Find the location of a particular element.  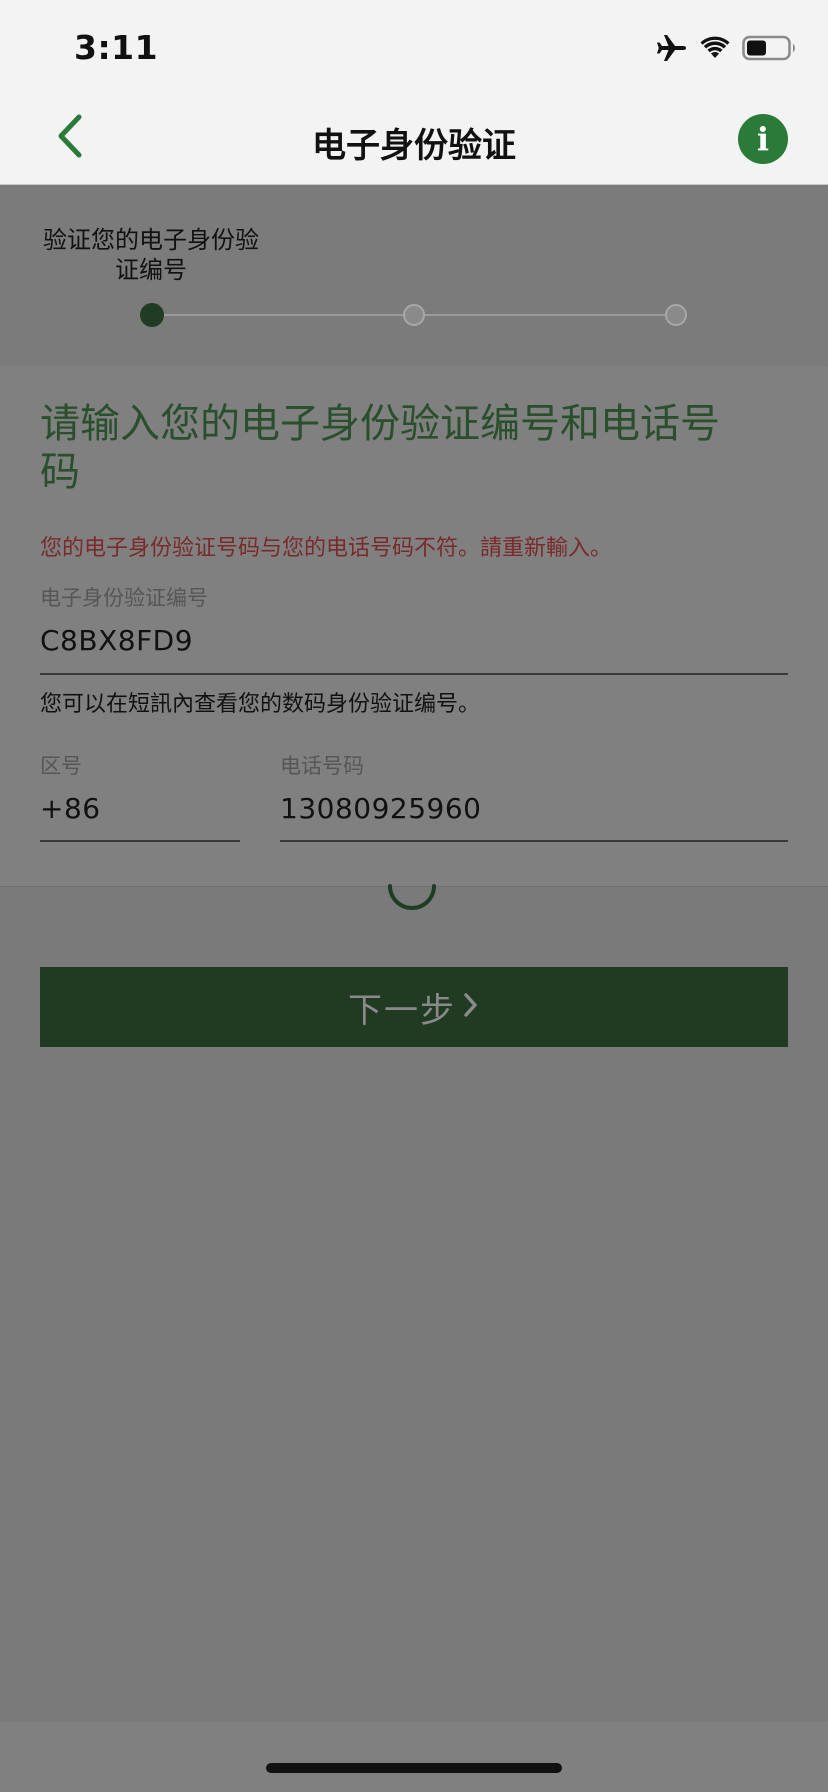

next-button: 下一步 is located at coordinates (414, 1007).